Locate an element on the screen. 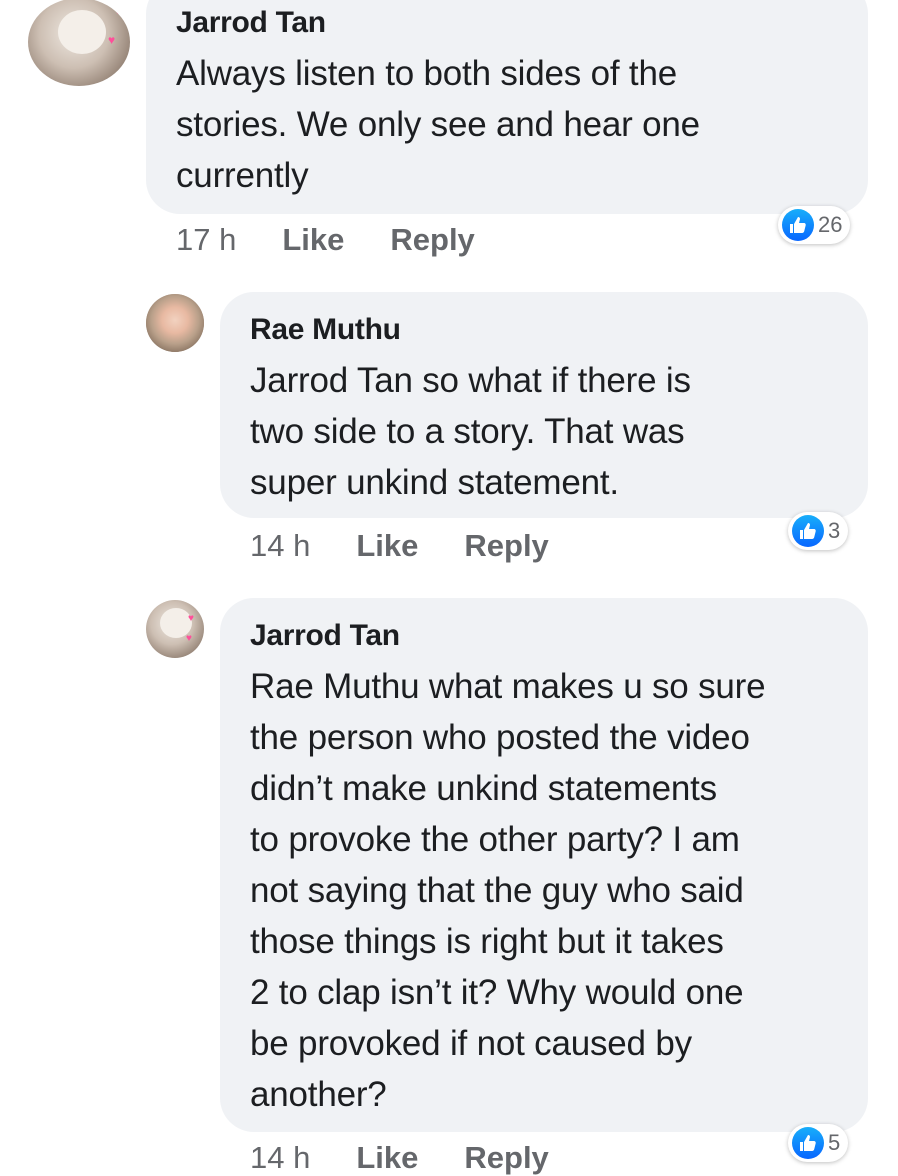 The image size is (898, 1176). avatar: ♥ ♥ is located at coordinates (175, 629).